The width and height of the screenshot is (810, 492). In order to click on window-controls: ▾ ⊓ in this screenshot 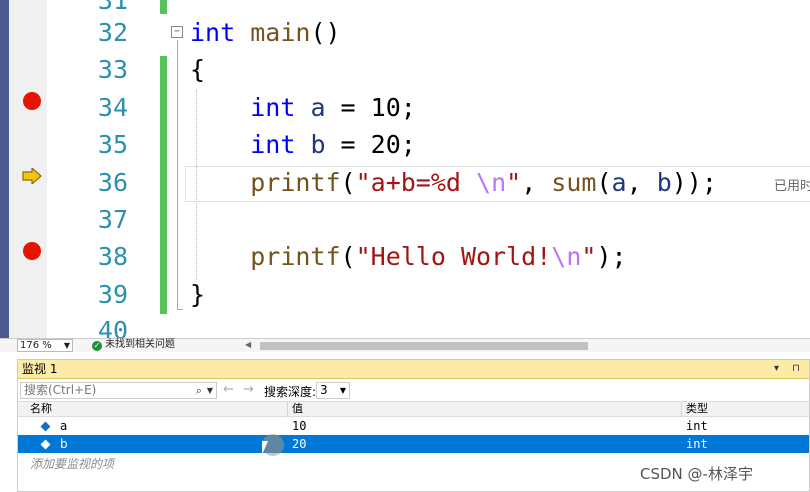, I will do `click(789, 369)`.